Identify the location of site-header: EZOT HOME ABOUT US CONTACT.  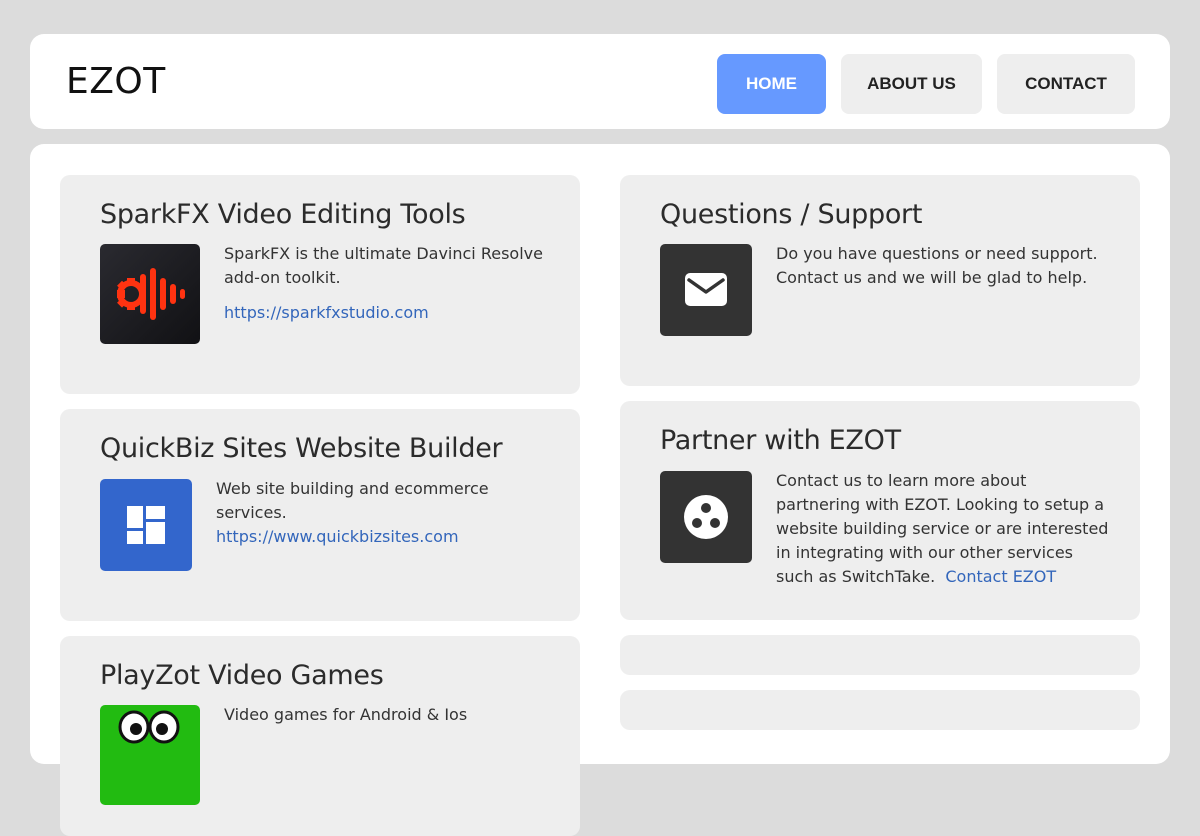
(600, 81).